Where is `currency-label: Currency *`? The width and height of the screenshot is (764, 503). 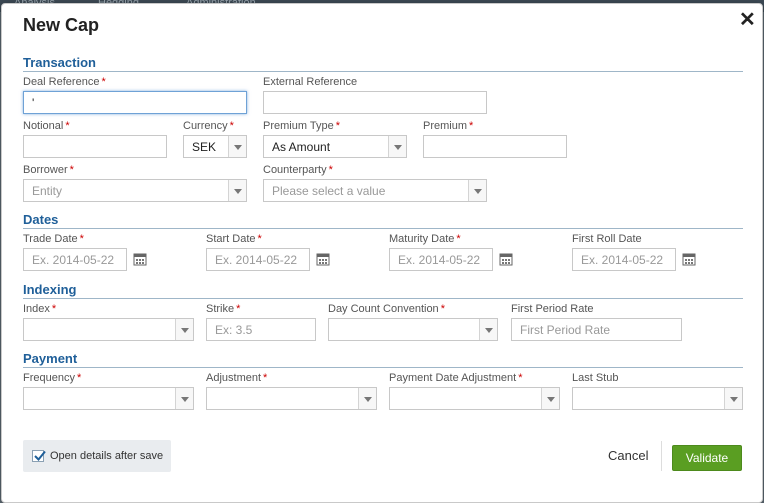 currency-label: Currency * is located at coordinates (208, 126).